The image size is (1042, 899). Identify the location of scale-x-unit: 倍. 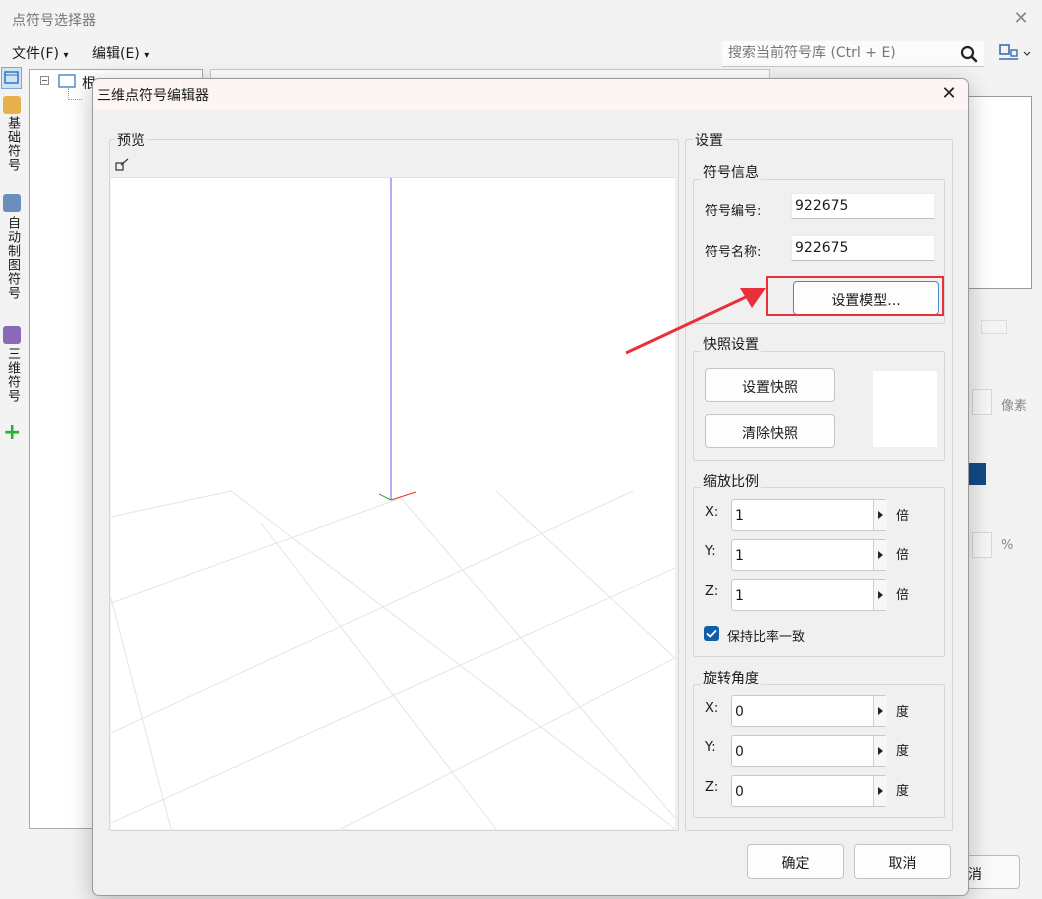
(903, 516).